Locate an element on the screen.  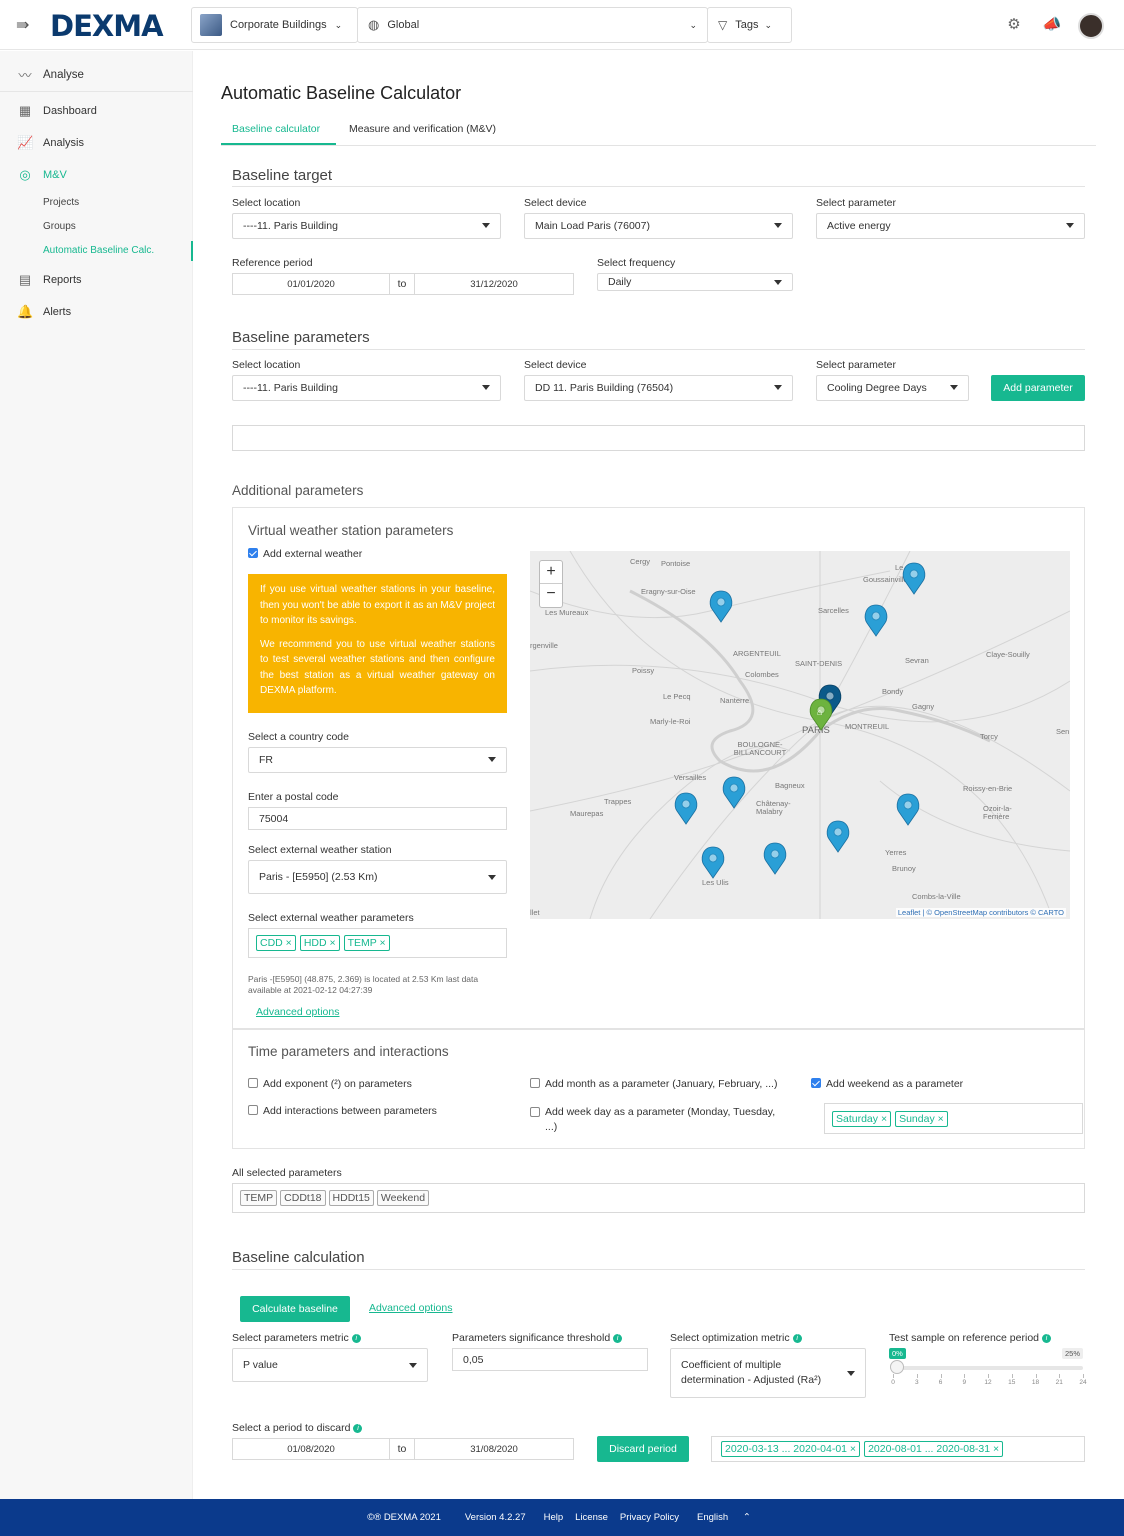
tag-cdd: CDD × is located at coordinates (276, 943).